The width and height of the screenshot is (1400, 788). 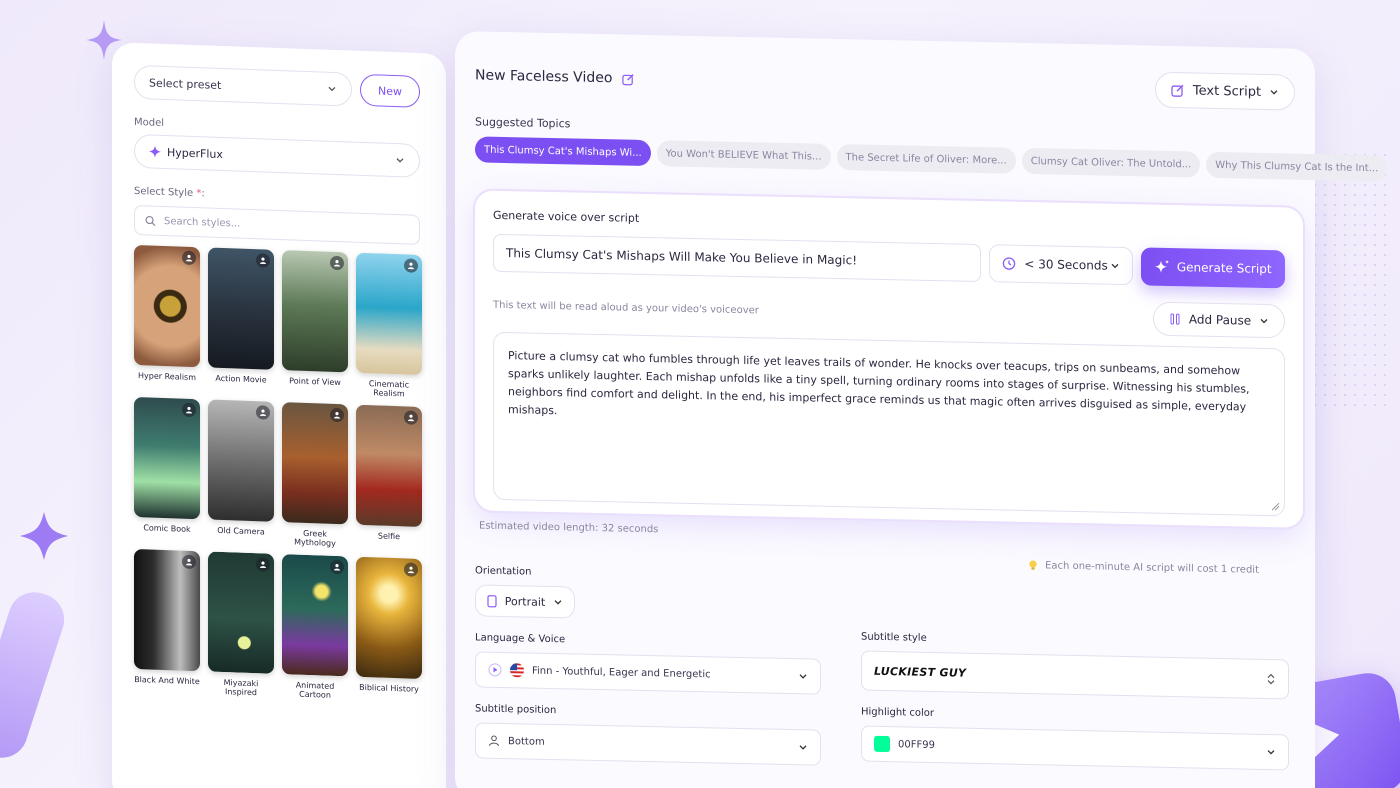 What do you see at coordinates (150, 220) in the screenshot?
I see `search-icon` at bounding box center [150, 220].